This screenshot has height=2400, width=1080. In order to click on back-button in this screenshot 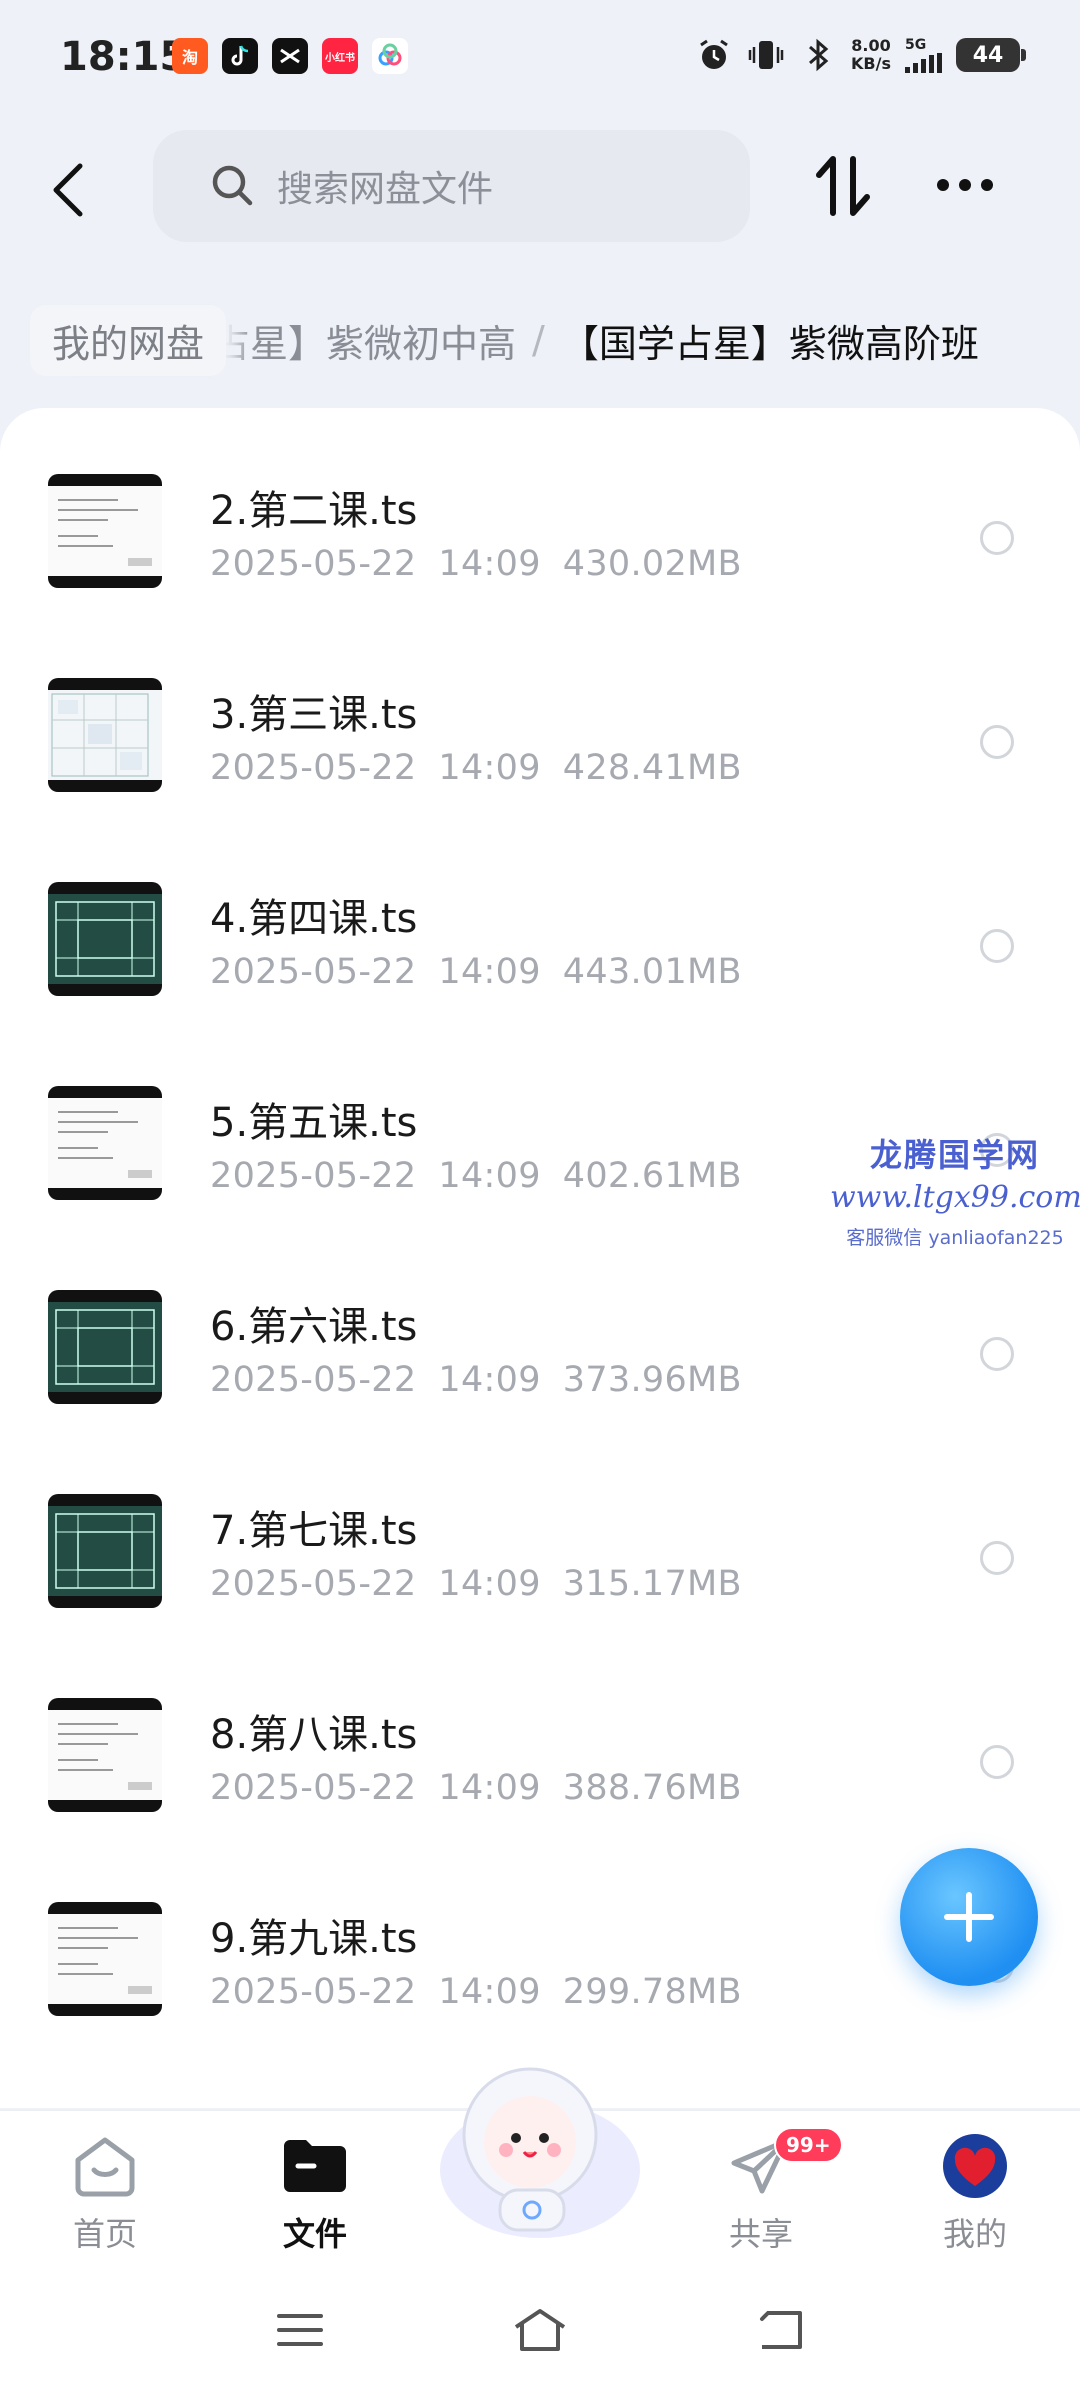, I will do `click(68, 190)`.